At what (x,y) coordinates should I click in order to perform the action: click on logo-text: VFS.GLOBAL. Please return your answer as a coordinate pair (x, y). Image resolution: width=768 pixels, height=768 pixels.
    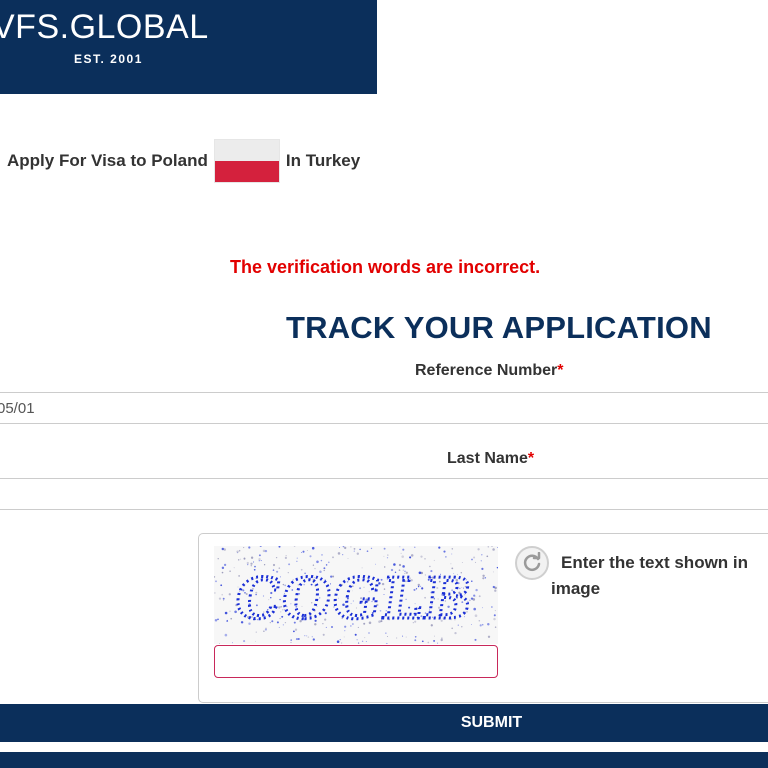
    Looking at the image, I should click on (104, 27).